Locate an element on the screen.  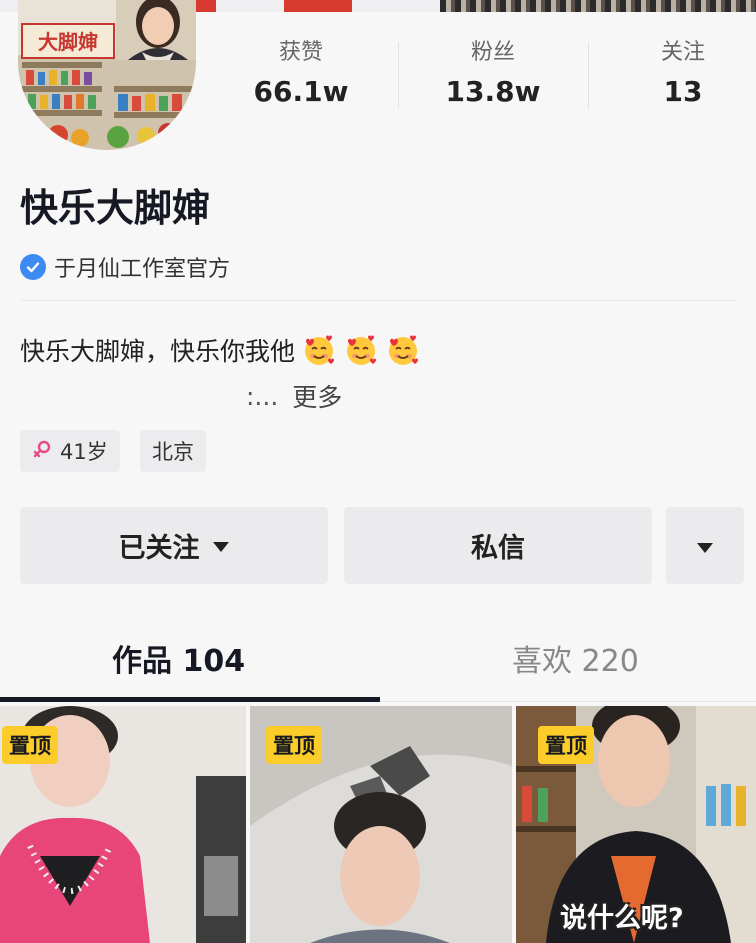
tag-age: 41岁 is located at coordinates (70, 451).